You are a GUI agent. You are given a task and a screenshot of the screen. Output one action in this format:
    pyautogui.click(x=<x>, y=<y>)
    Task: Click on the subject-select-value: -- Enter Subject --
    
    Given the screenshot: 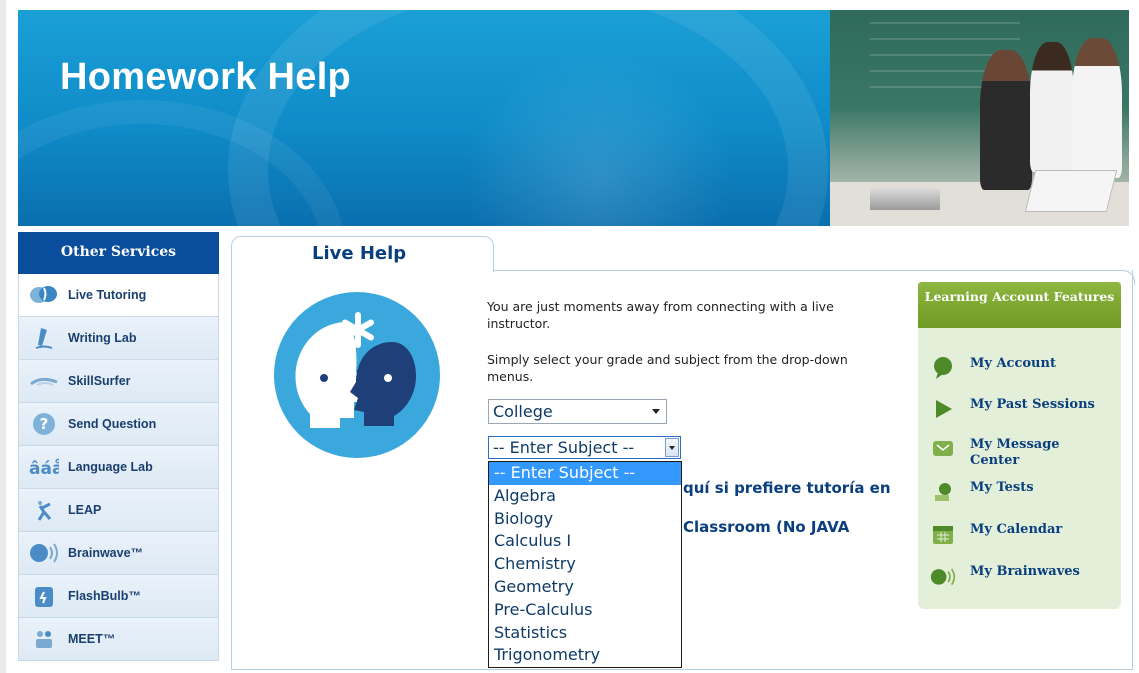 What is the action you would take?
    pyautogui.click(x=564, y=447)
    